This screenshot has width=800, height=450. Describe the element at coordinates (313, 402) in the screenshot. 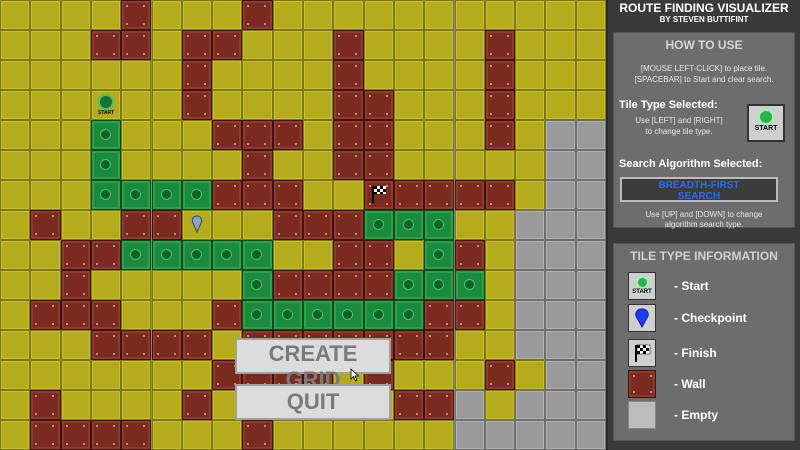

I see `quit-button: QUIT` at that location.